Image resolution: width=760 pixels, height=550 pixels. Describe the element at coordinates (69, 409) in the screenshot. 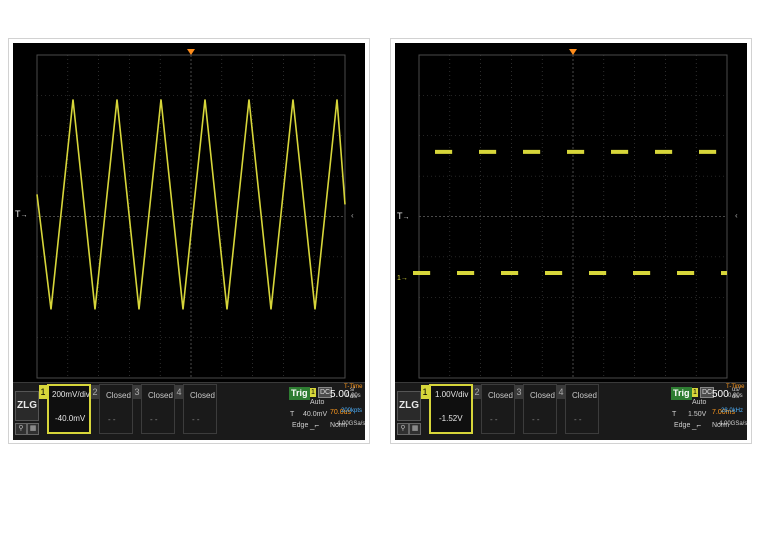

I see `ch1-panel: 200mV/div -40.0mV` at that location.